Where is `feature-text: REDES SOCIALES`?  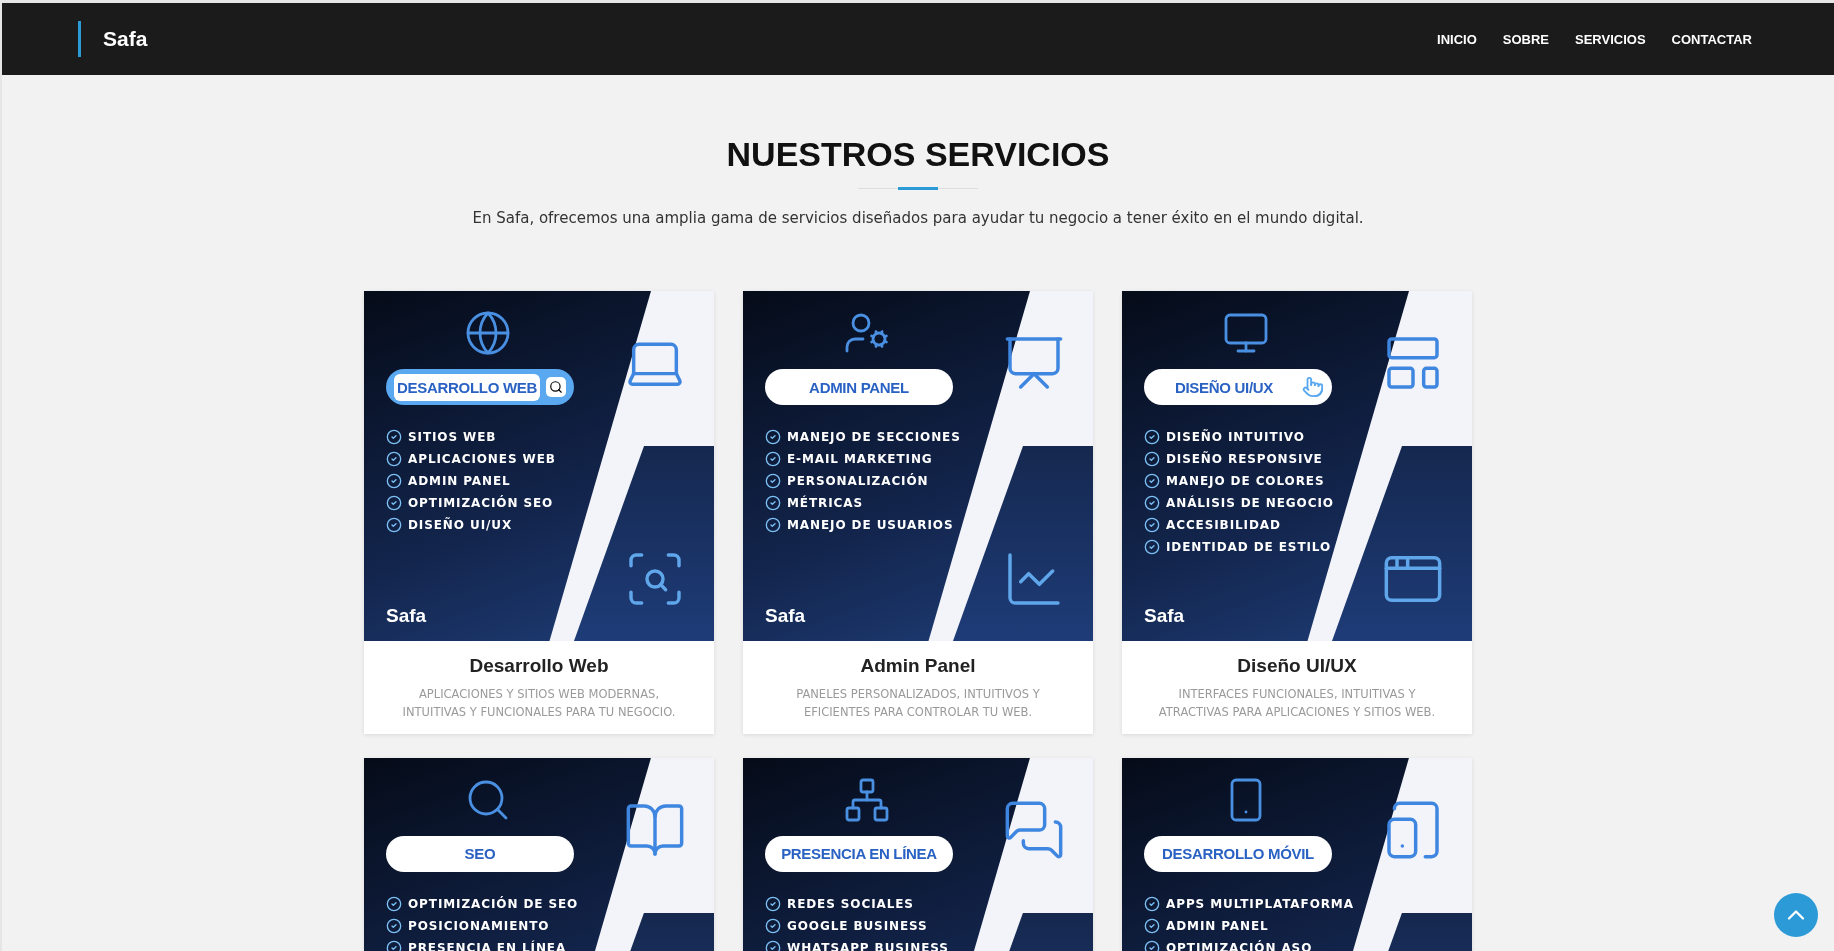 feature-text: REDES SOCIALES is located at coordinates (850, 903).